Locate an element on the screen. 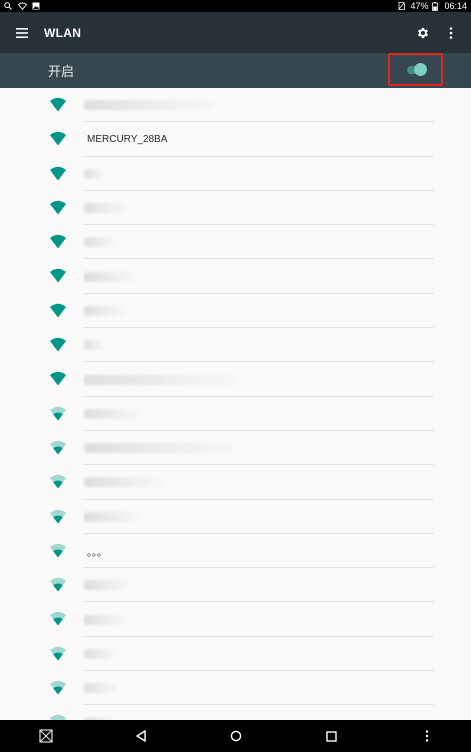 The image size is (471, 752). menu-icon is located at coordinates (22, 32).